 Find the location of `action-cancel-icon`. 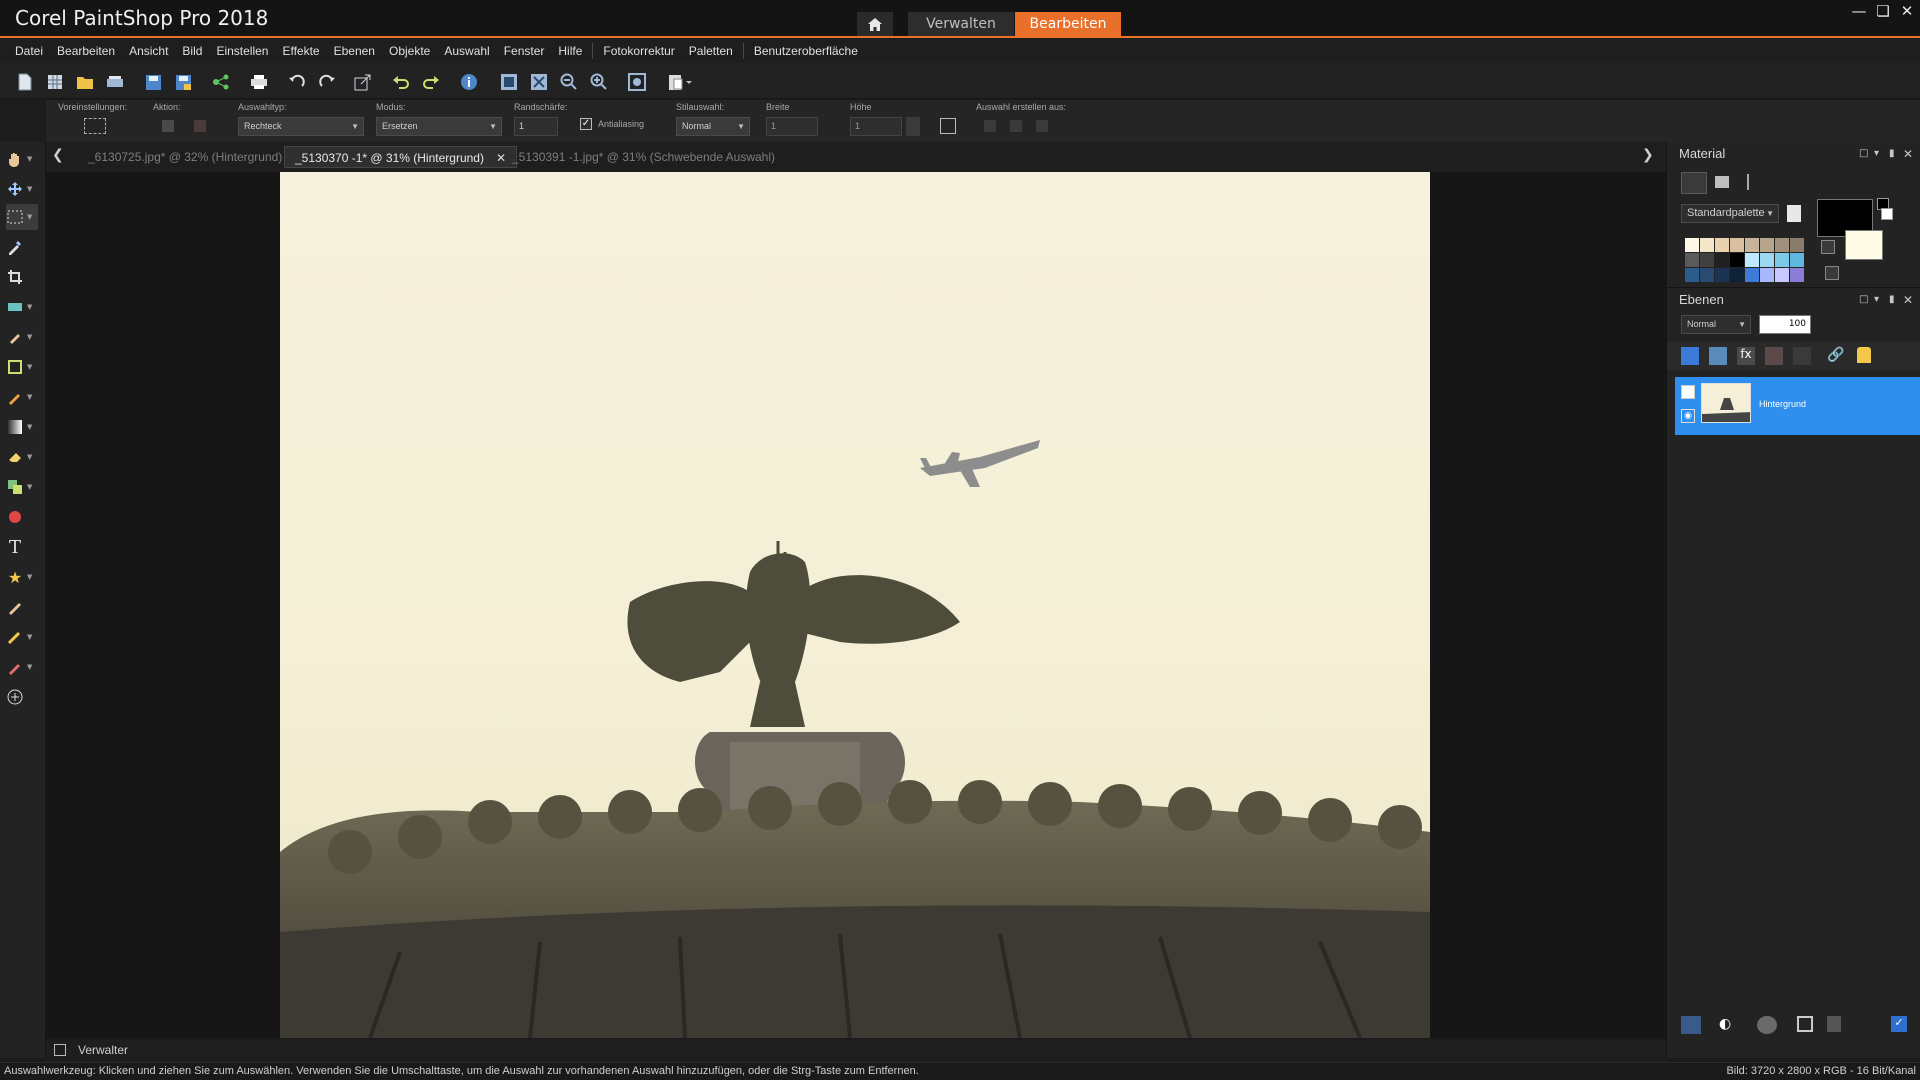

action-cancel-icon is located at coordinates (200, 126).